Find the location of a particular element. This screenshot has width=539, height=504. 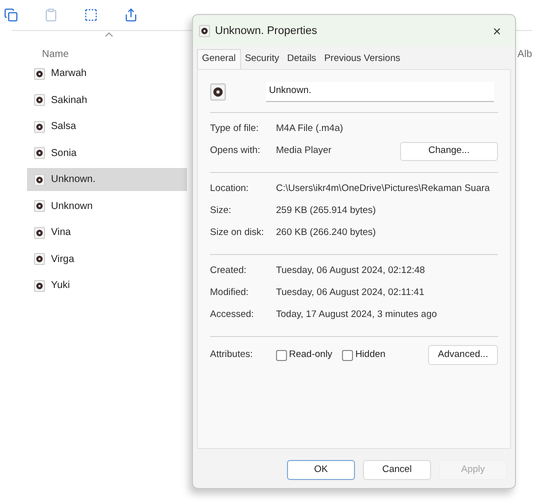

property-value: M4A File (.m4a) is located at coordinates (310, 129).